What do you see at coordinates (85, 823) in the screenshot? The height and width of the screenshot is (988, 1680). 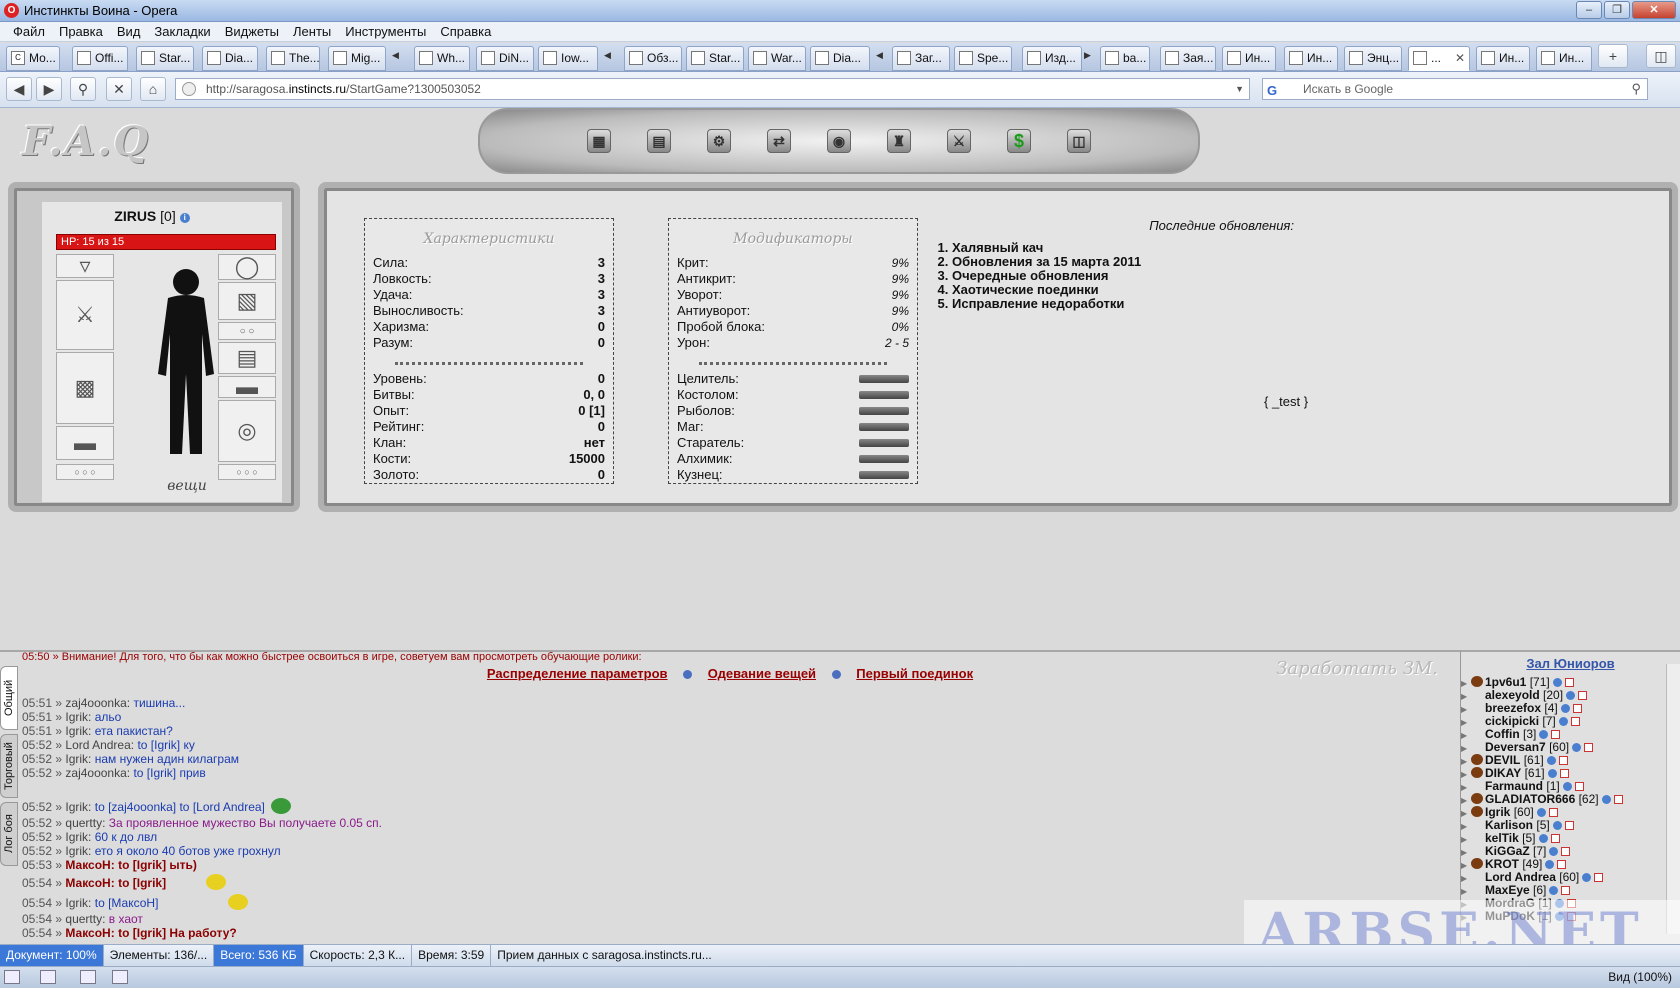 I see `msg-nick: quertty:` at bounding box center [85, 823].